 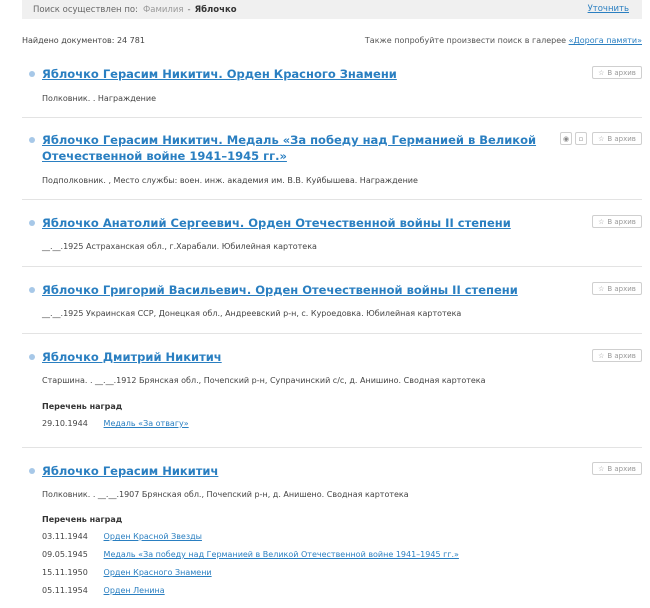 I want to click on award-link: Орден Красного Знамени, so click(x=158, y=572).